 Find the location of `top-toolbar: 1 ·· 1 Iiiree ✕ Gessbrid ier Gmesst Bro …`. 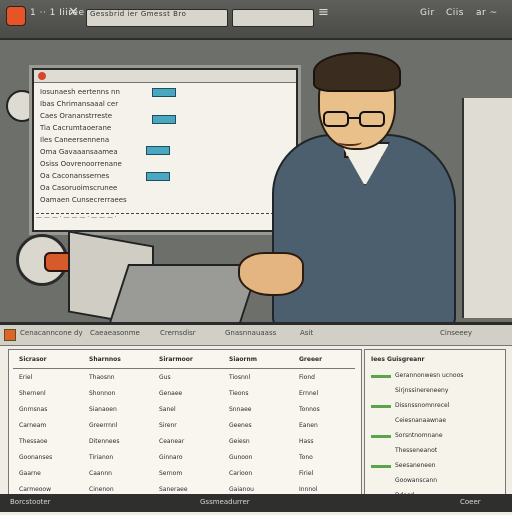

top-toolbar: 1 ·· 1 Iiiree ✕ Gessbrid ier Gmesst Bro … is located at coordinates (256, 20).